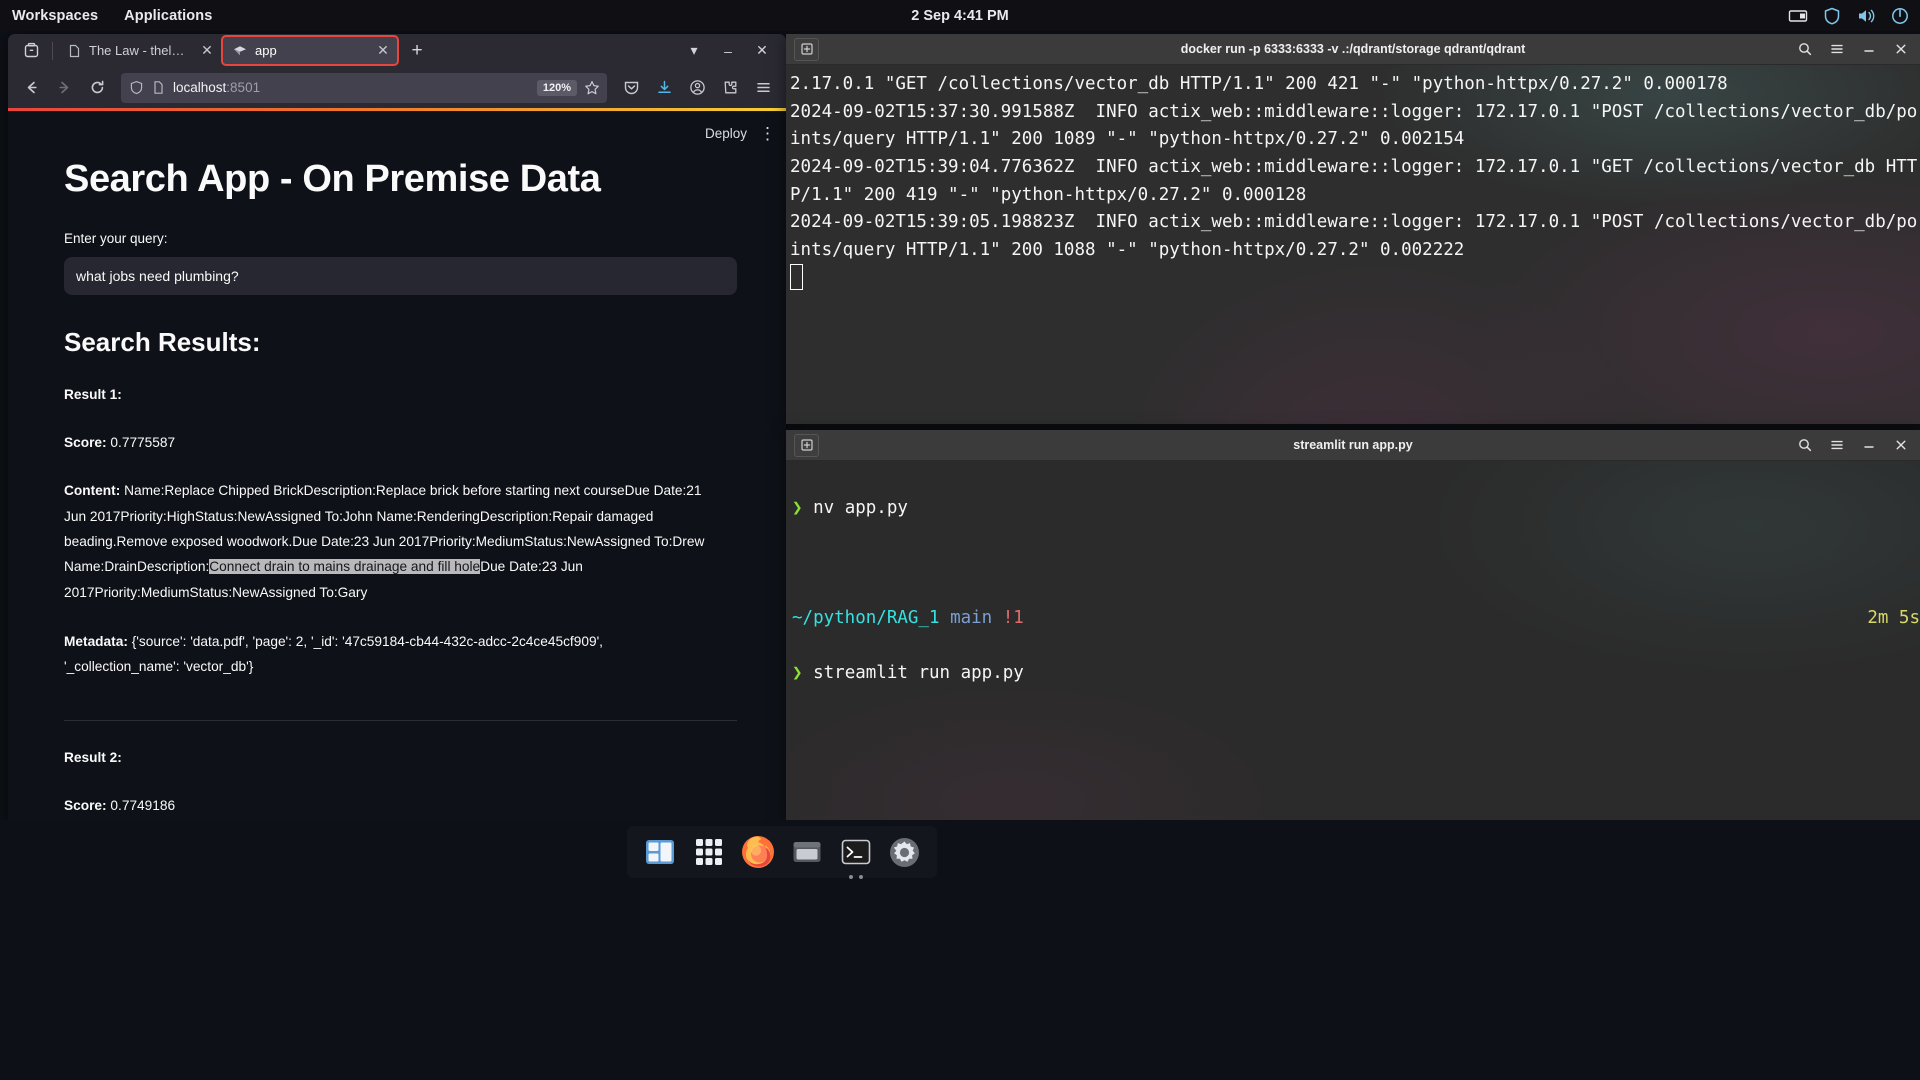  I want to click on window-close-button: ✕, so click(762, 50).